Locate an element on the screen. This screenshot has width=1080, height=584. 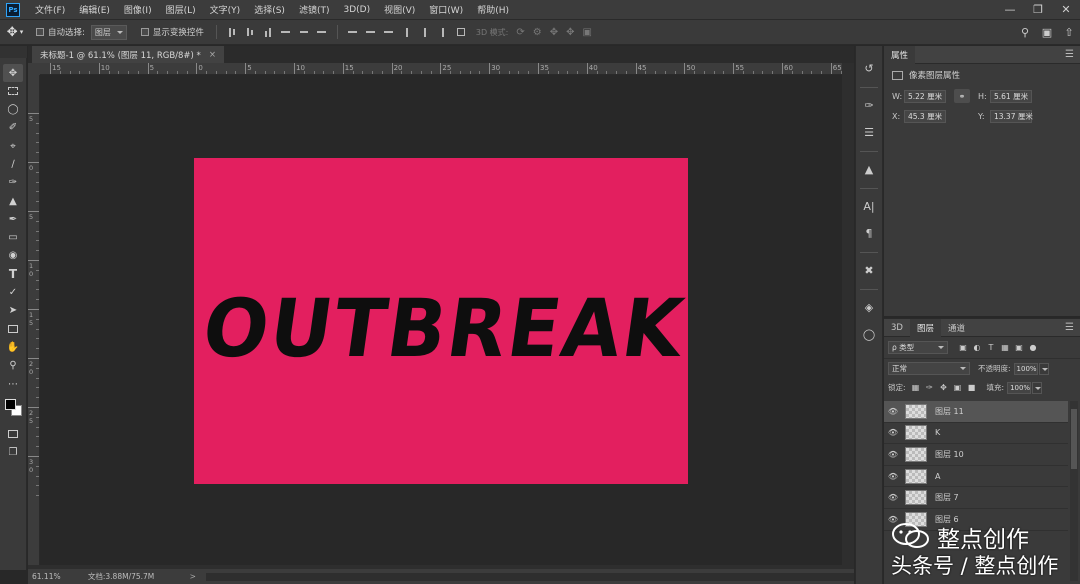
tab-layers: 图层 is located at coordinates (925, 327).